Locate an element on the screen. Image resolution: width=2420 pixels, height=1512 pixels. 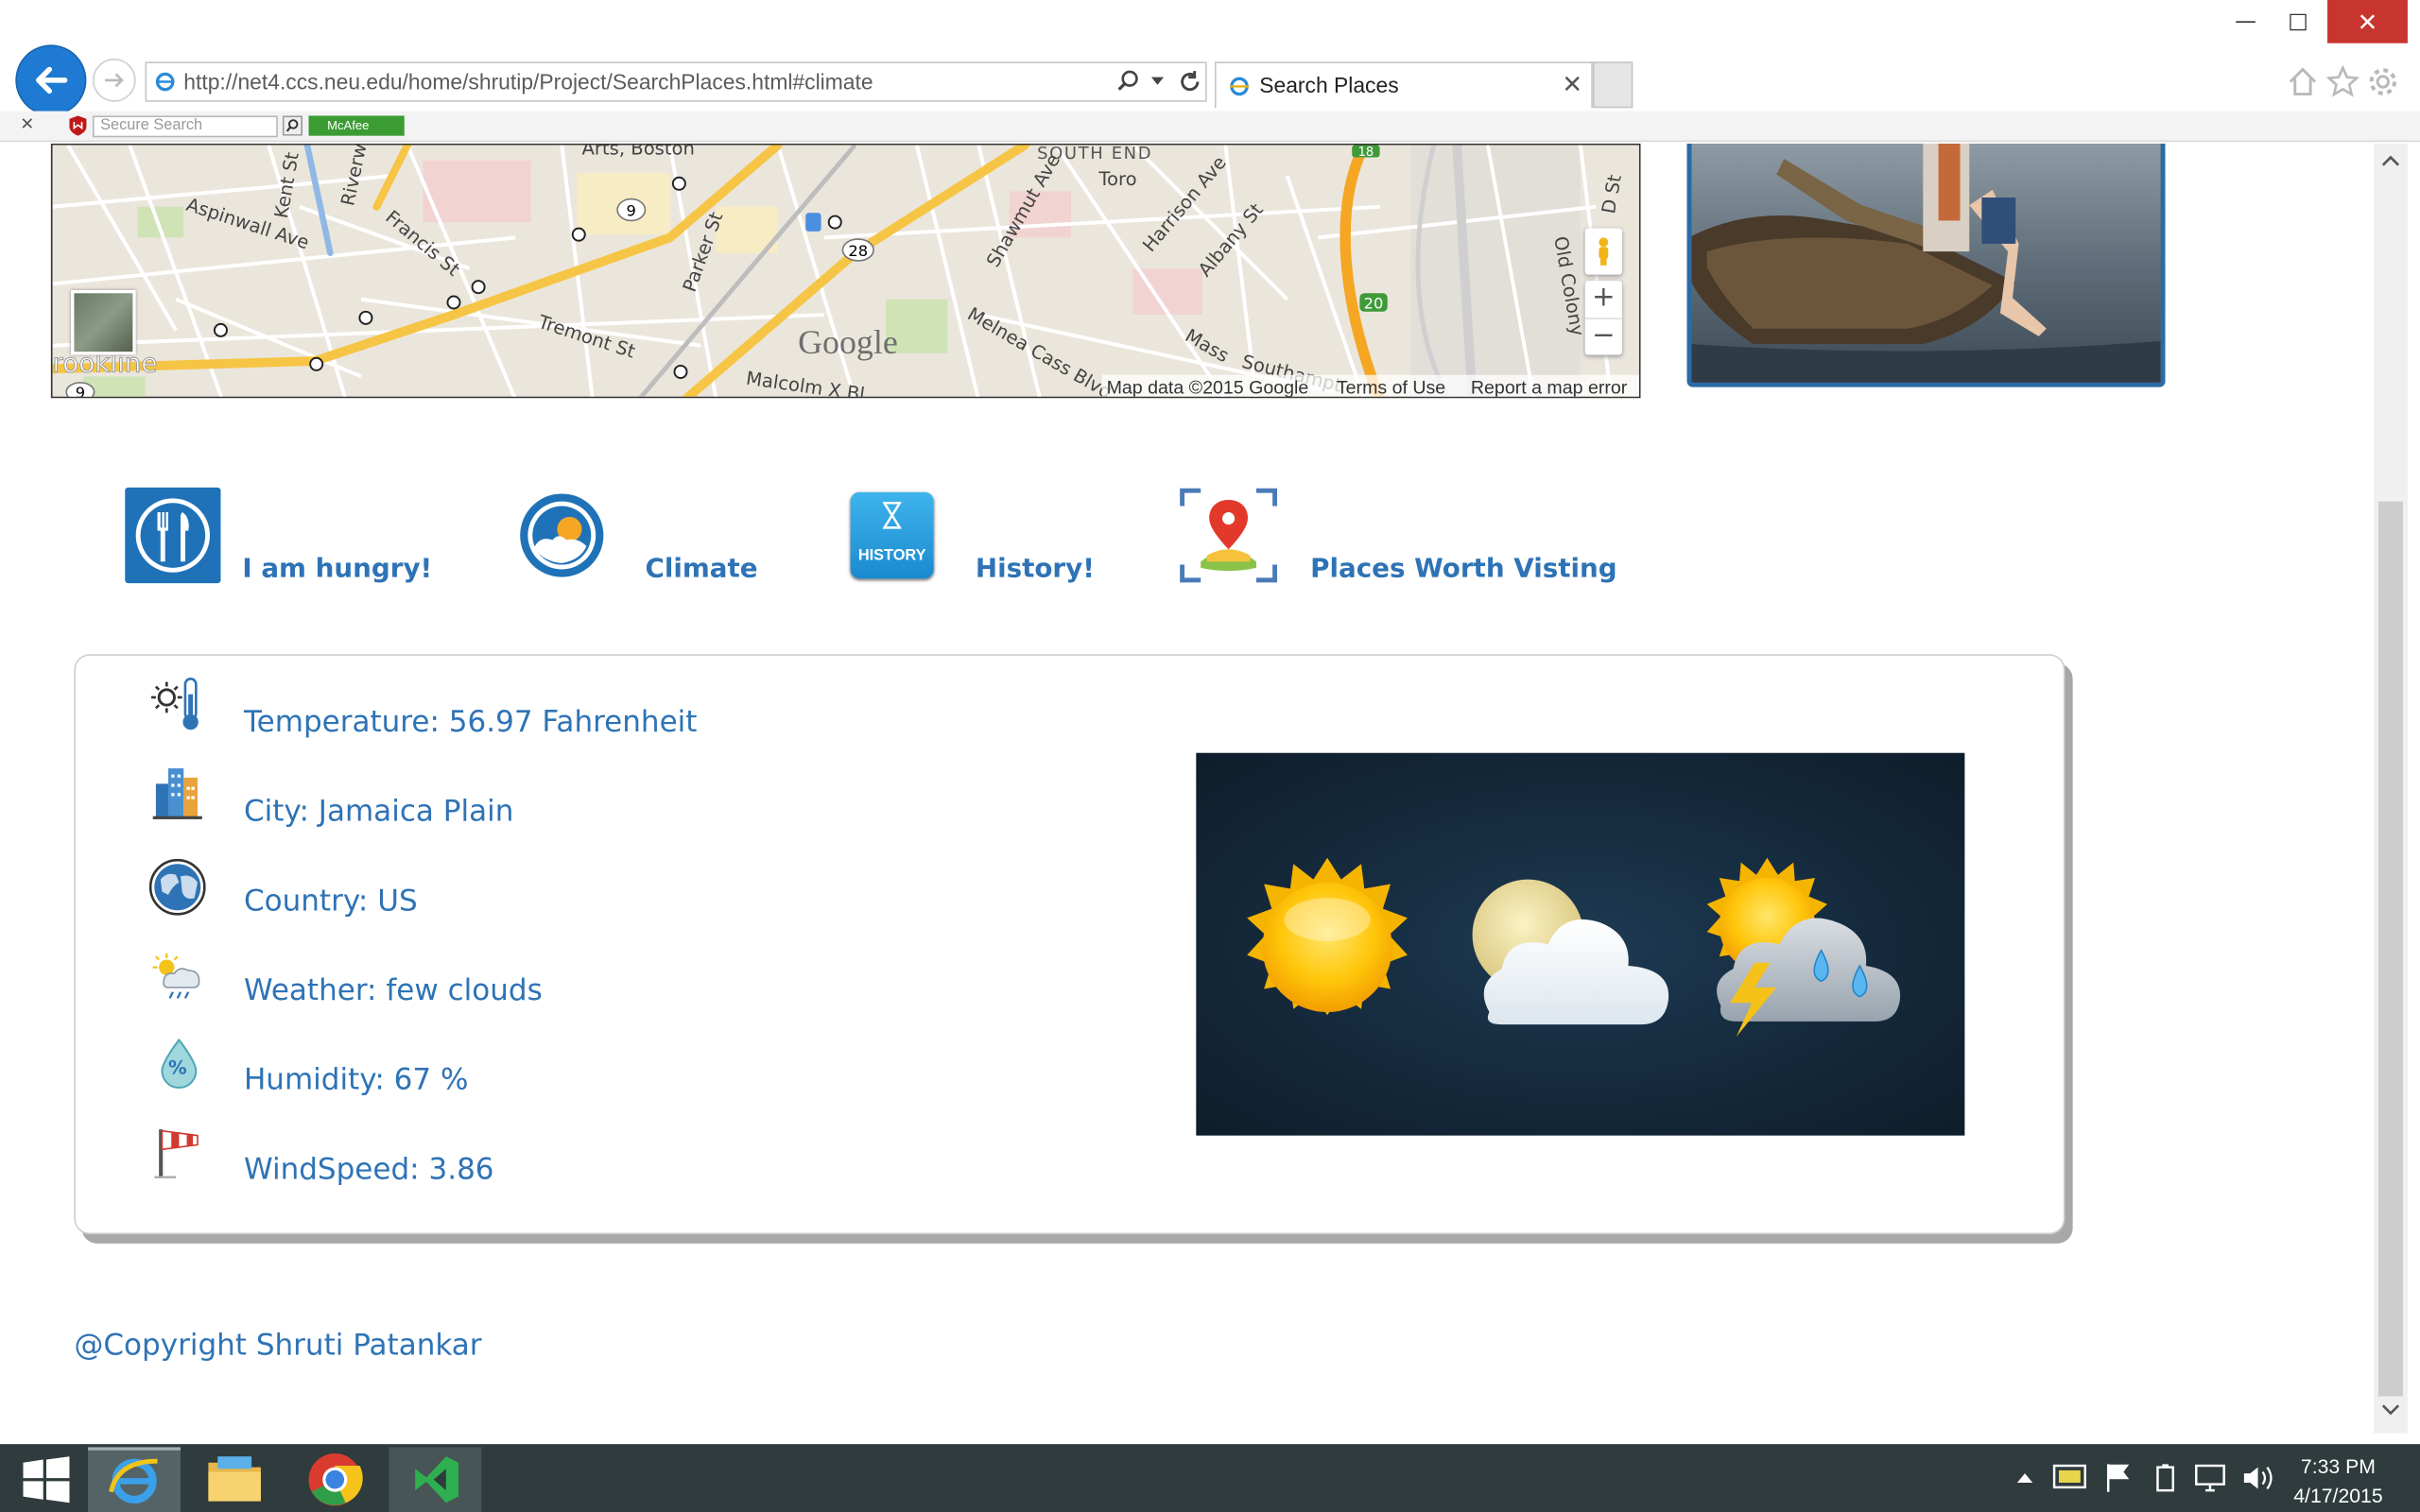
tray-network-icon is located at coordinates (2211, 1478).